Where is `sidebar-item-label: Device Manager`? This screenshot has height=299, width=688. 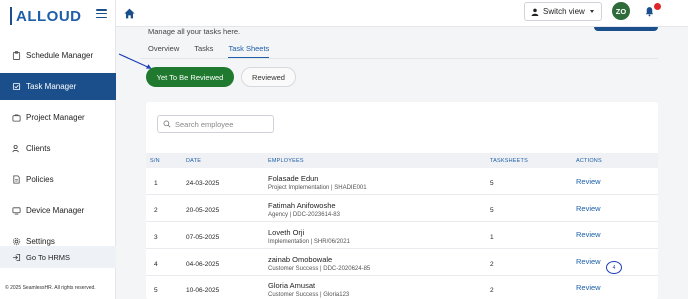
sidebar-item-label: Device Manager is located at coordinates (55, 210).